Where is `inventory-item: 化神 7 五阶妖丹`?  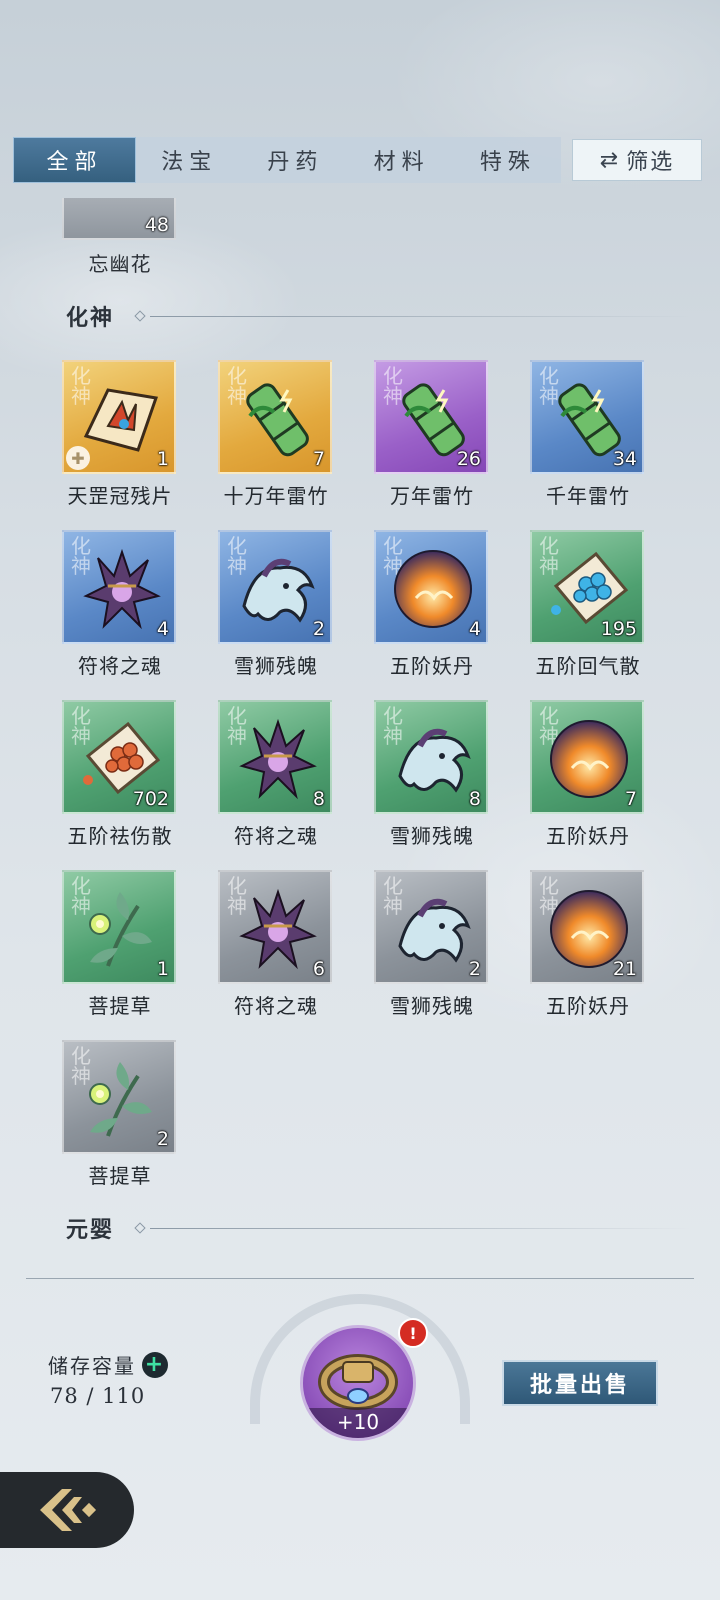 inventory-item: 化神 7 五阶妖丹 is located at coordinates (588, 774).